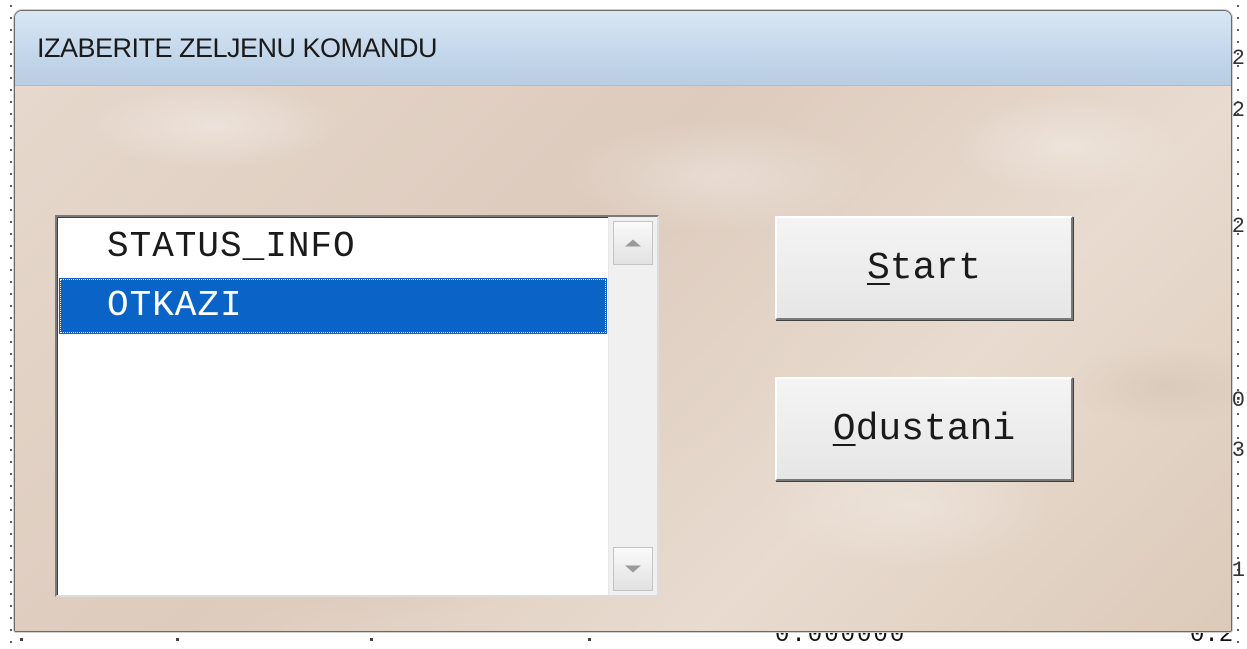 The height and width of the screenshot is (649, 1247). I want to click on cancel-button: Odustani, so click(924, 429).